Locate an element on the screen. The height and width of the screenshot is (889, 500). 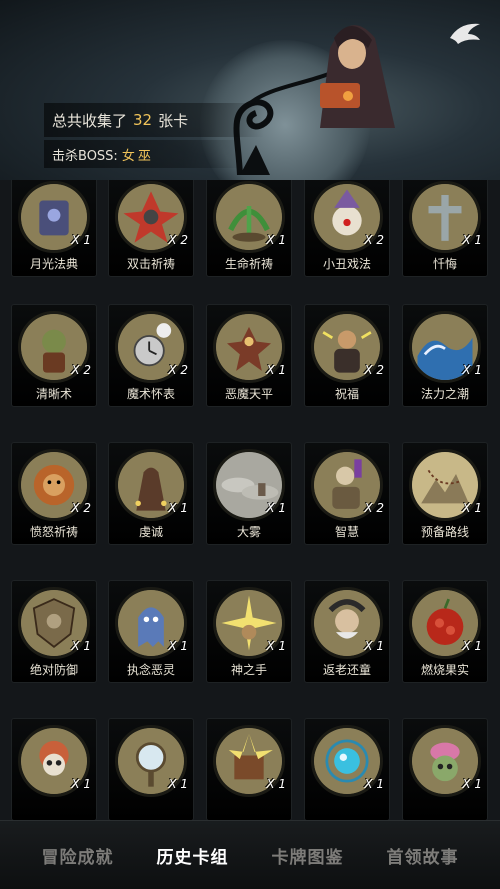
card-item: X 1 恶魔天平 is located at coordinates (249, 355).